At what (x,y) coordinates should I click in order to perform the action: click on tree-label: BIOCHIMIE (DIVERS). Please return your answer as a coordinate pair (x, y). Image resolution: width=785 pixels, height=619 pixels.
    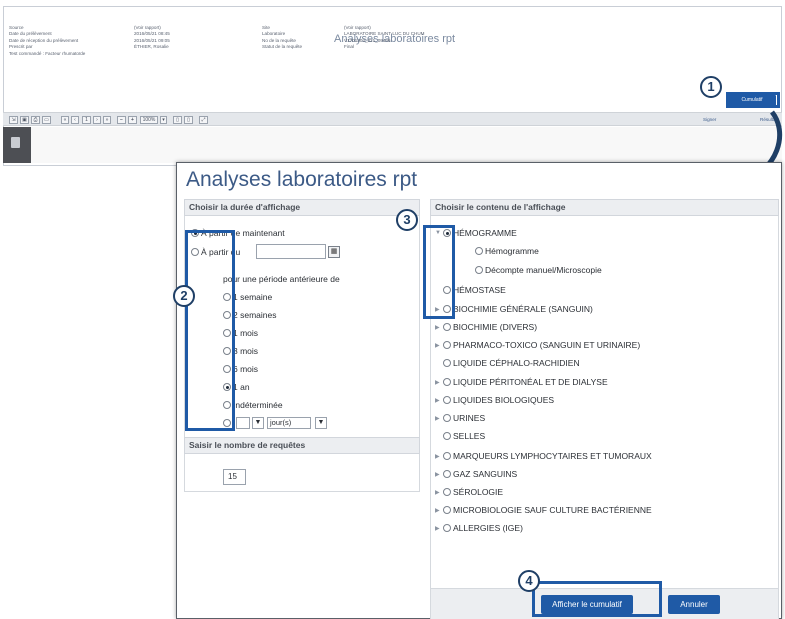
    Looking at the image, I should click on (495, 327).